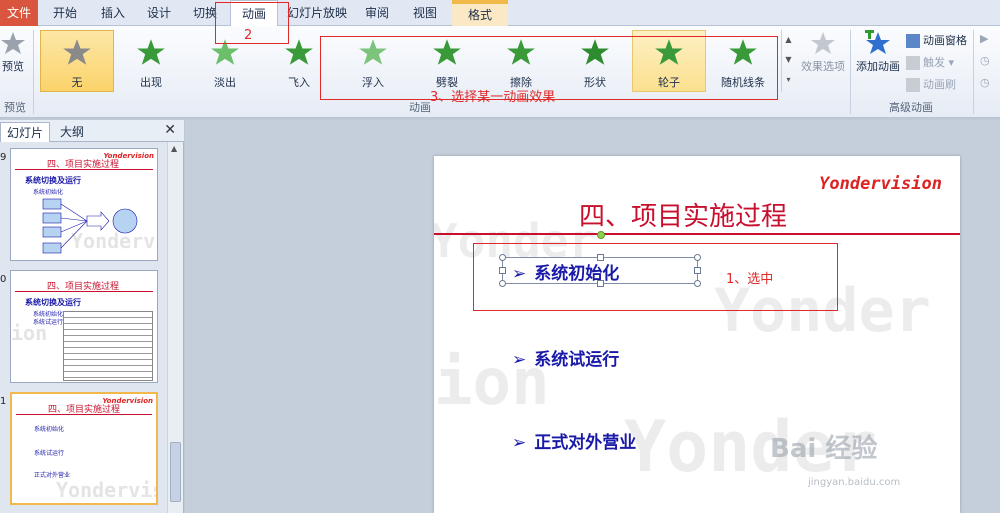 Image resolution: width=1000 pixels, height=513 pixels. What do you see at coordinates (72, 132) in the screenshot?
I see `tab-outline: 大纲` at bounding box center [72, 132].